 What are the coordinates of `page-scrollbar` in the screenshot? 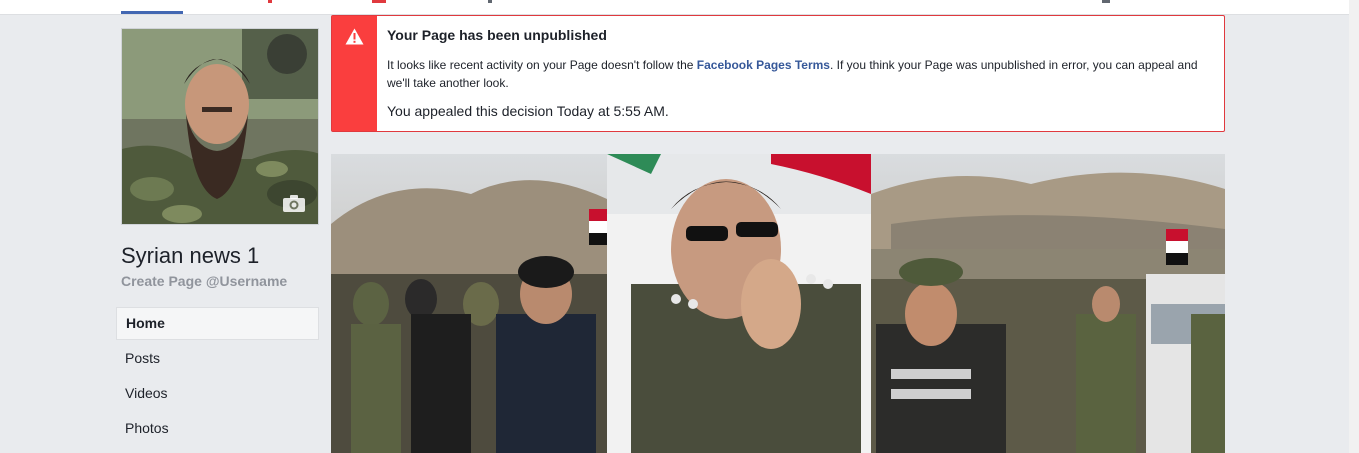 It's located at (1354, 226).